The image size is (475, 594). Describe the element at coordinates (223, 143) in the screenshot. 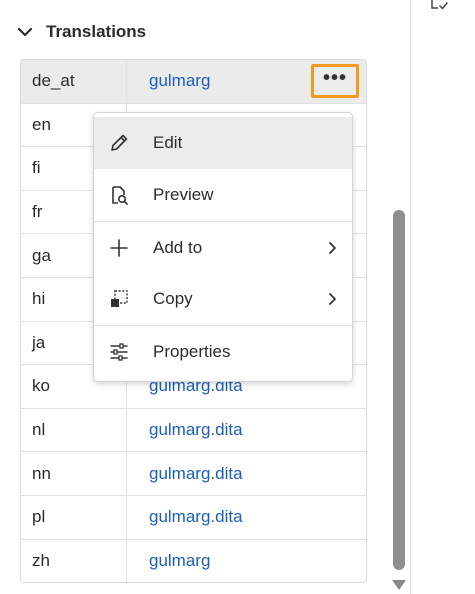

I see `menu-item-edit: Edit` at that location.